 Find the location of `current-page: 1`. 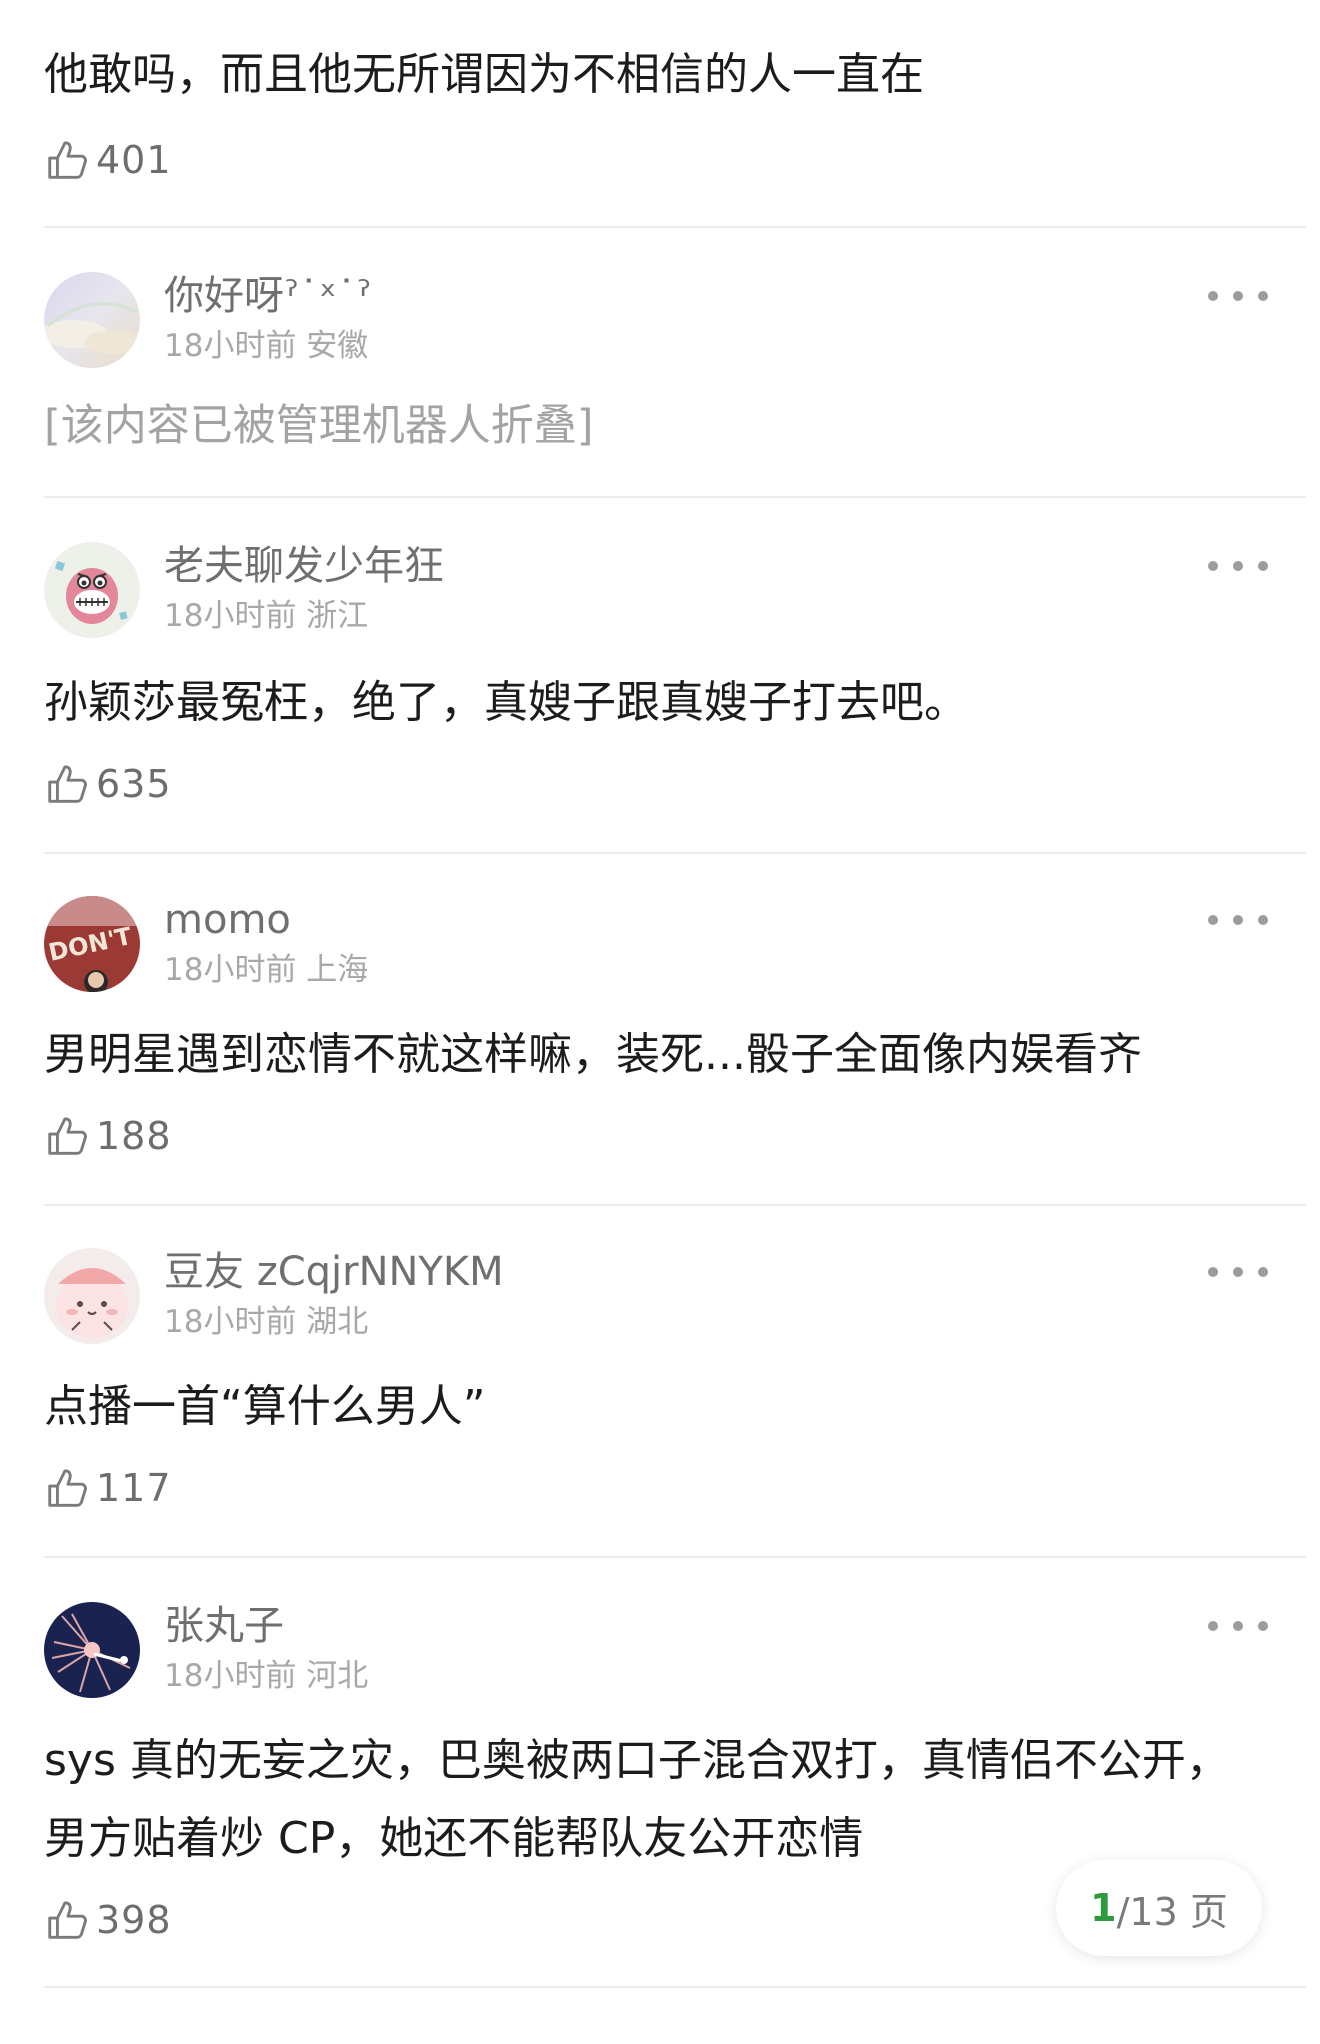

current-page: 1 is located at coordinates (1103, 1908).